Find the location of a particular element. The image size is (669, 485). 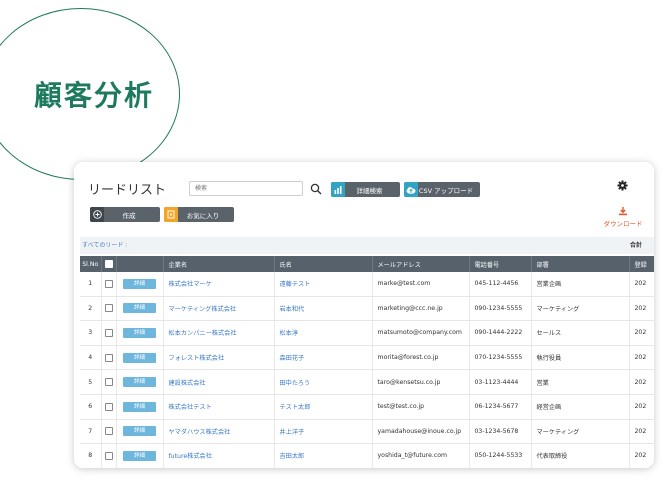

company-link: 松本カンパニー株式会社 is located at coordinates (203, 333).